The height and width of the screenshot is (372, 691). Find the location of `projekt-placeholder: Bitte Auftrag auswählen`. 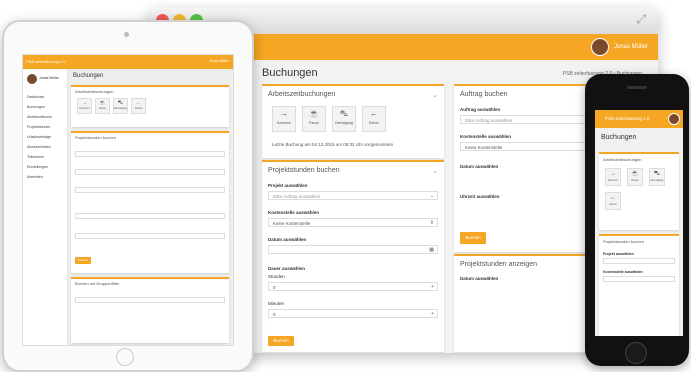

projekt-placeholder: Bitte Auftrag auswählen is located at coordinates (297, 196).